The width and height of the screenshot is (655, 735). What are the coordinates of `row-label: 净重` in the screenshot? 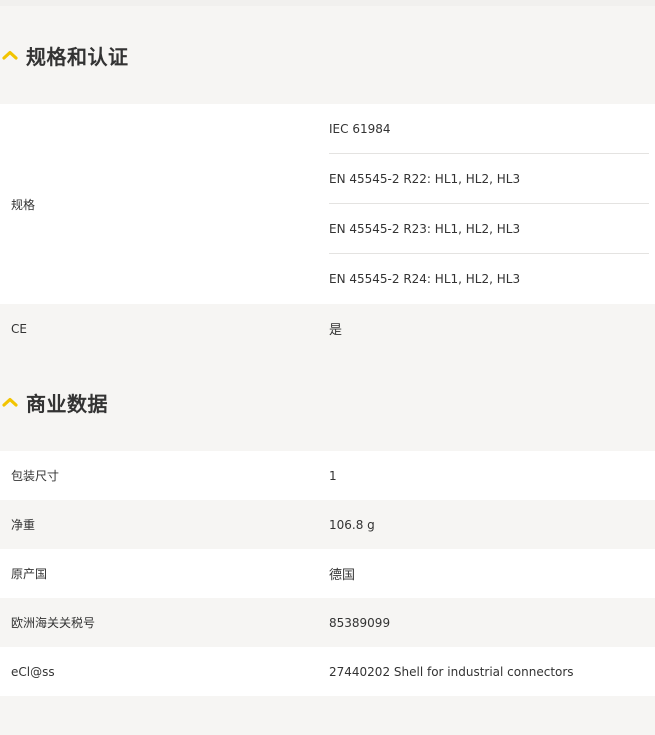 It's located at (23, 525).